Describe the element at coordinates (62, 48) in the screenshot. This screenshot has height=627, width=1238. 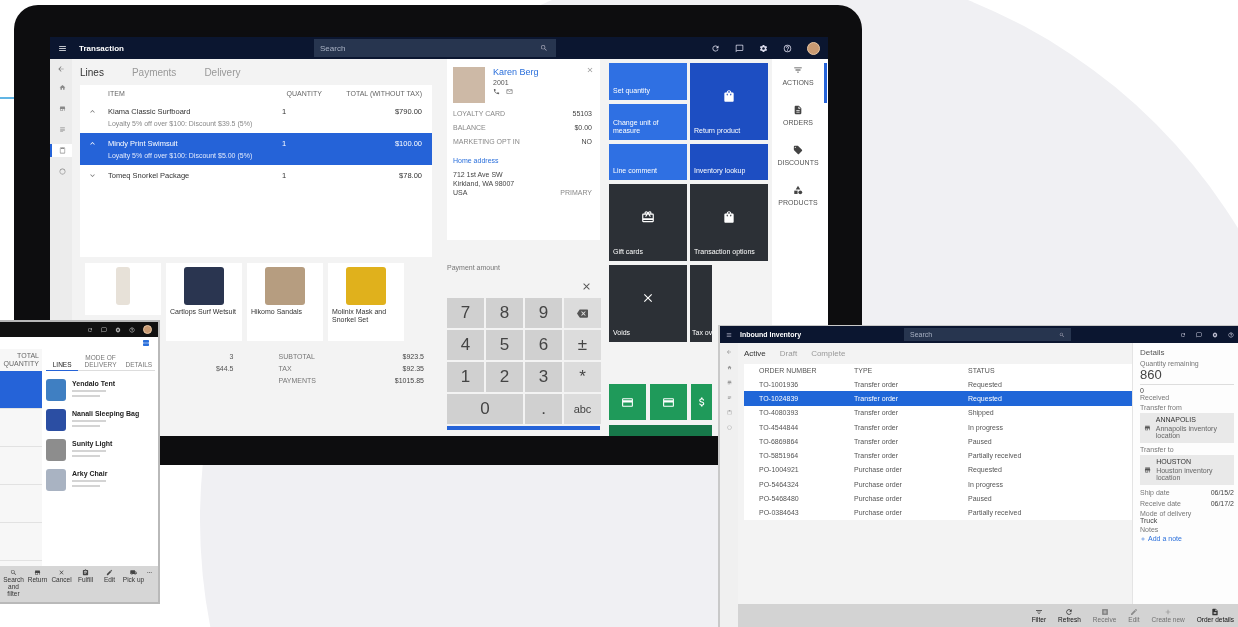
I see `menu-icon` at that location.